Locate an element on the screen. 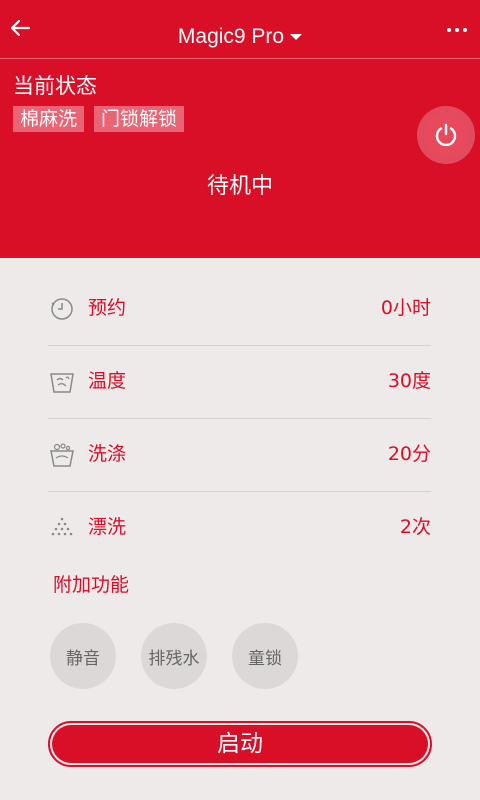  setting-row-wash: 洗涤 20分 is located at coordinates (239, 455).